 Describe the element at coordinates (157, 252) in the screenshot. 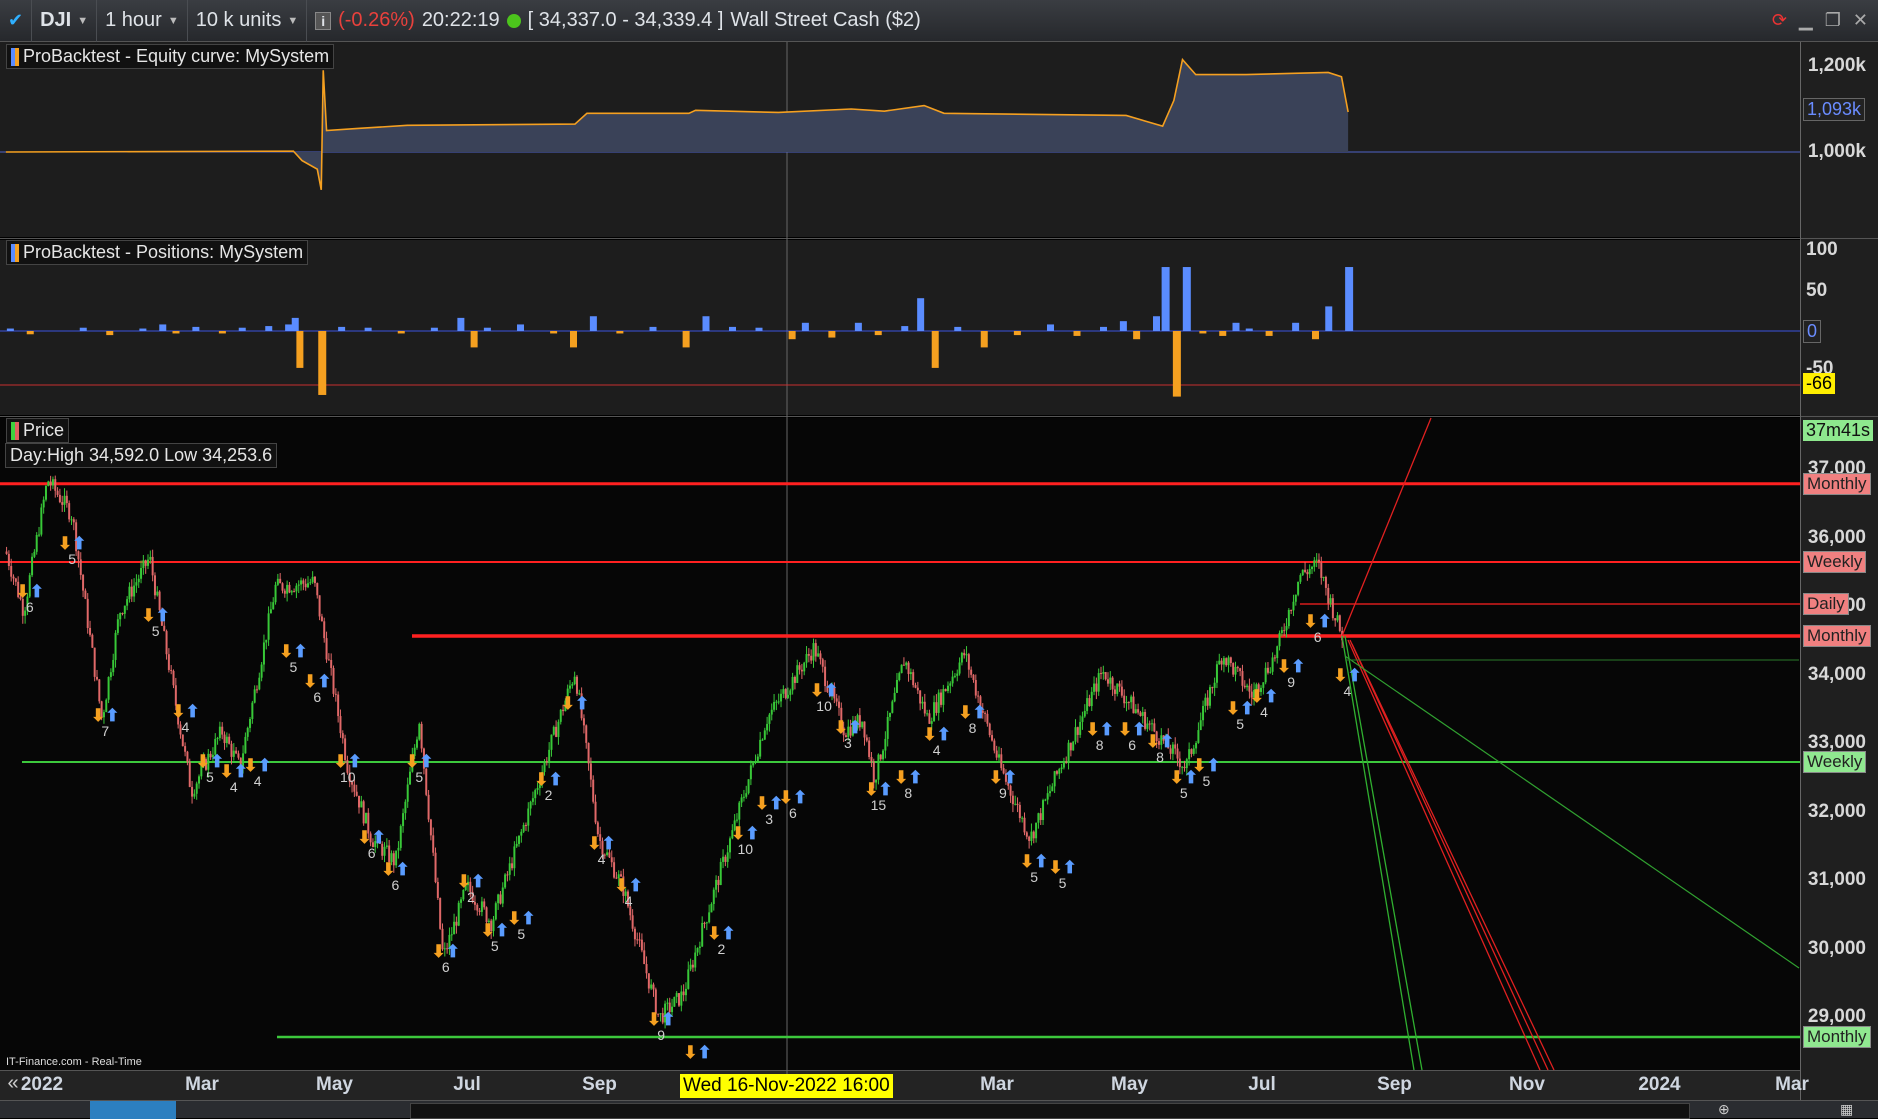

I see `positions-panel-title: ProBacktest - Positions: MySystem` at that location.